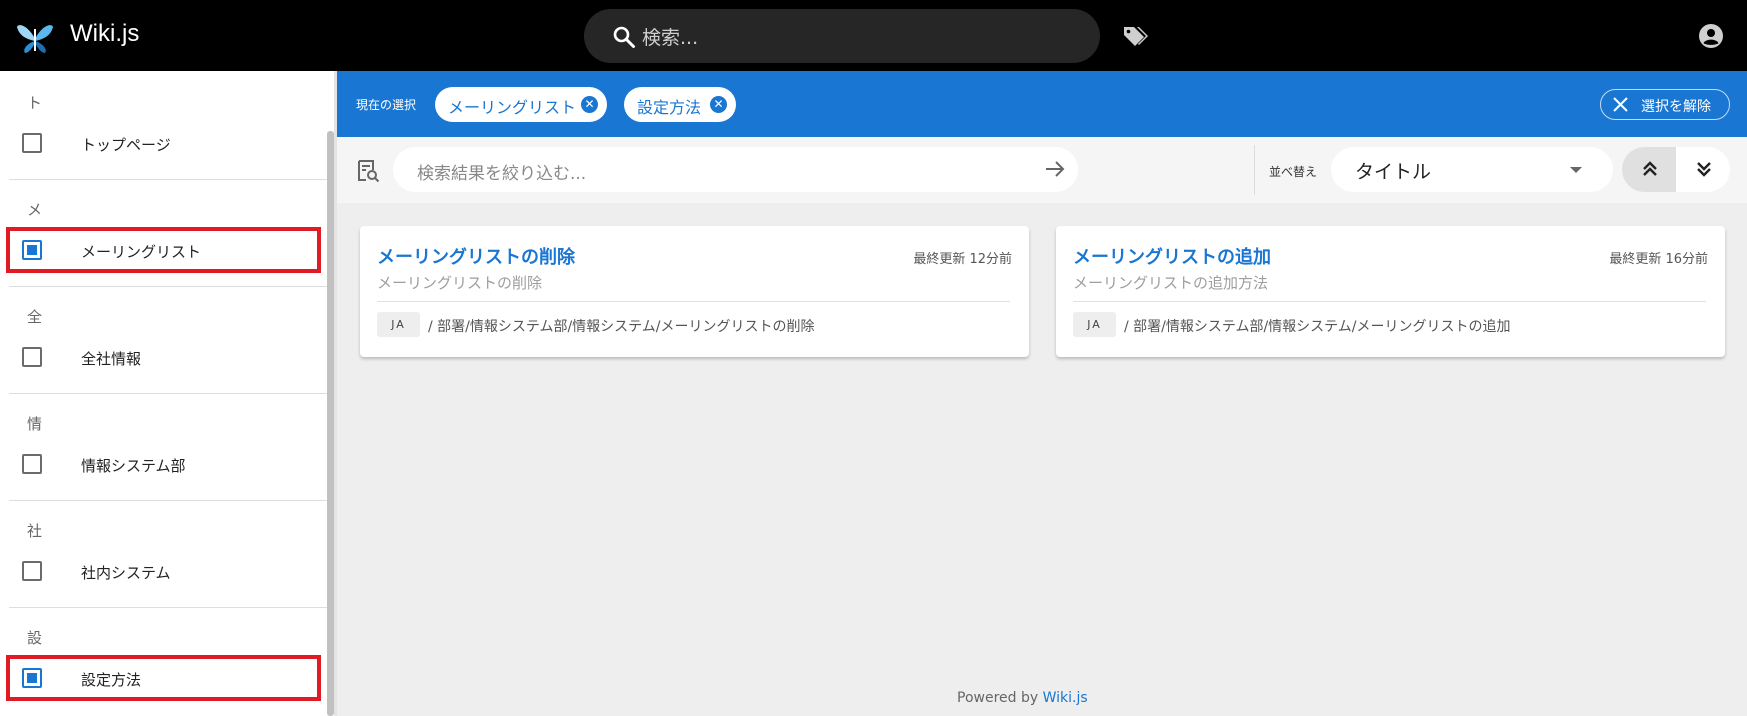 The width and height of the screenshot is (1747, 716). I want to click on scrollbar-thumb, so click(330, 423).